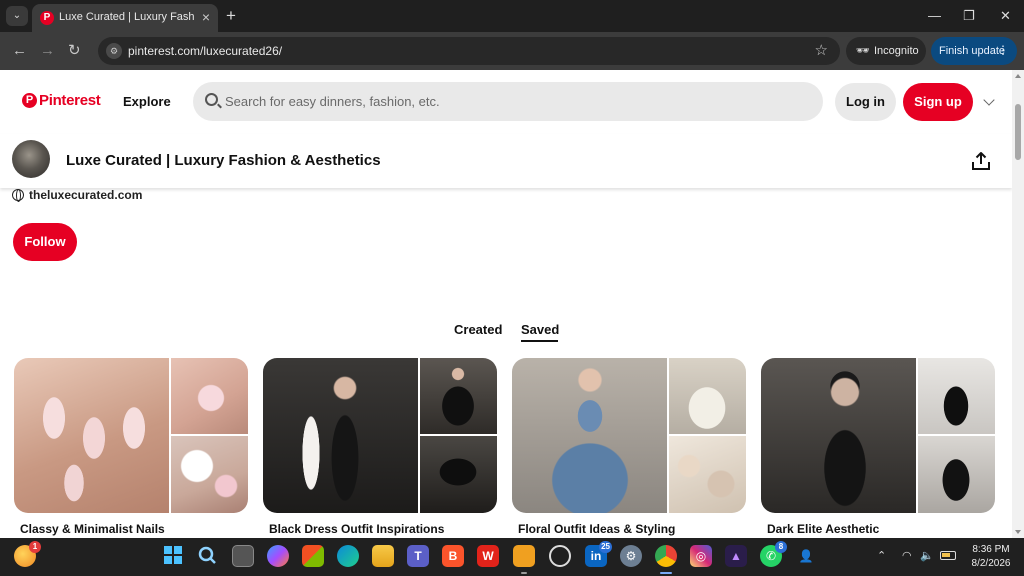 Image resolution: width=1024 pixels, height=576 pixels. What do you see at coordinates (736, 556) in the screenshot?
I see `affinity-app-icon: ▲` at bounding box center [736, 556].